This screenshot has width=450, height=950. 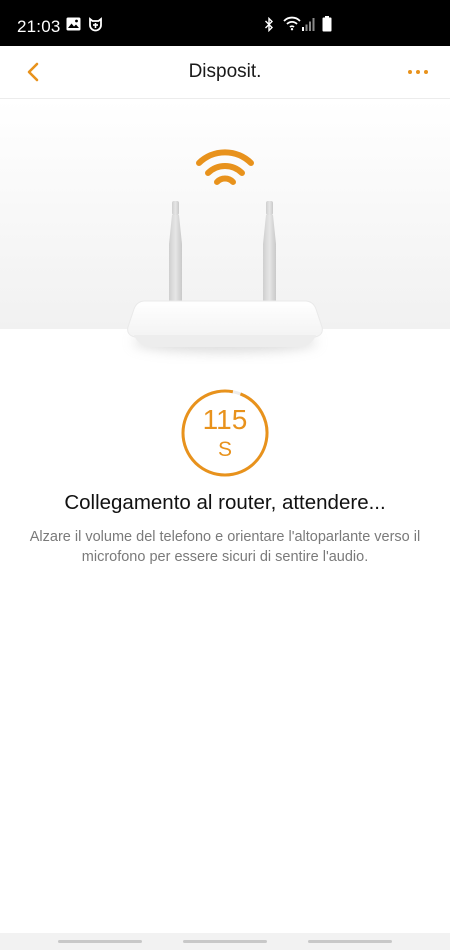 What do you see at coordinates (309, 27) in the screenshot?
I see `signal-icon` at bounding box center [309, 27].